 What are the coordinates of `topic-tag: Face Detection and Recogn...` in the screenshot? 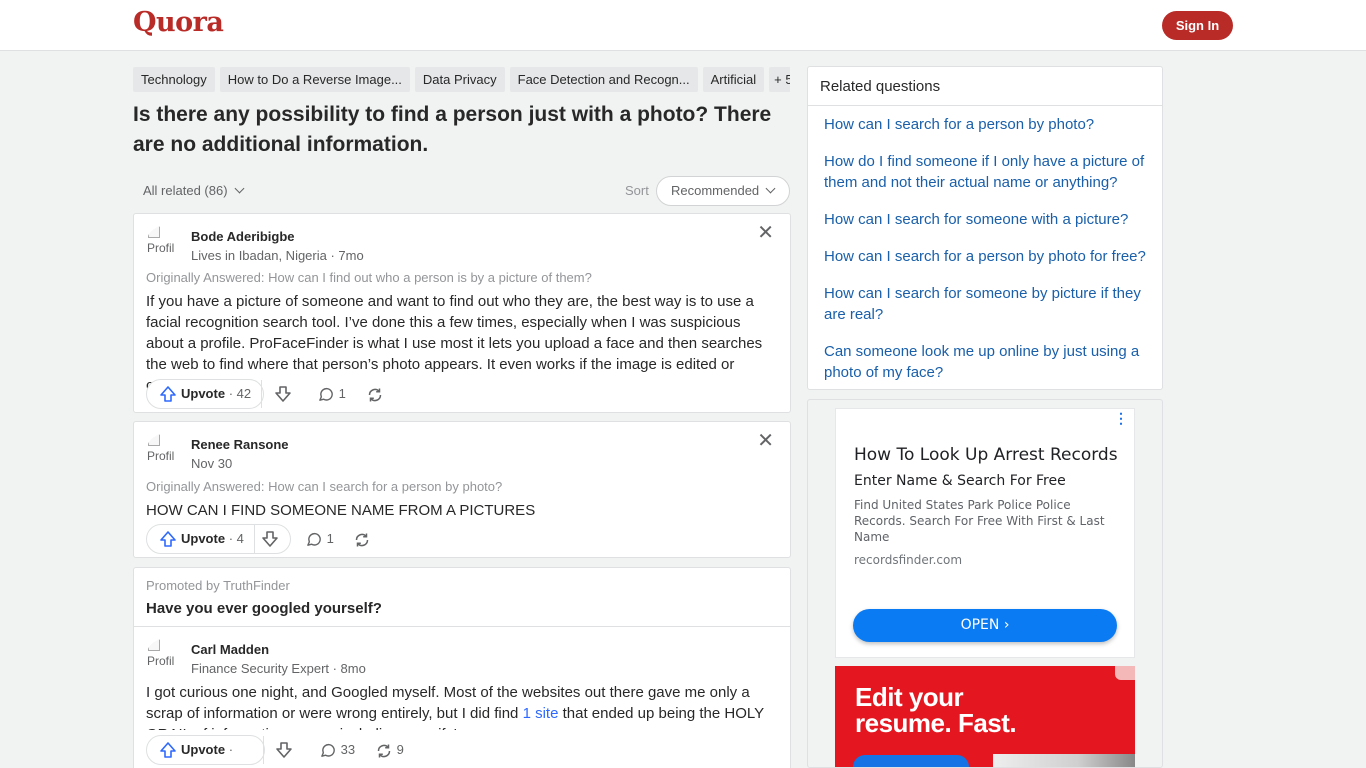 It's located at (603, 79).